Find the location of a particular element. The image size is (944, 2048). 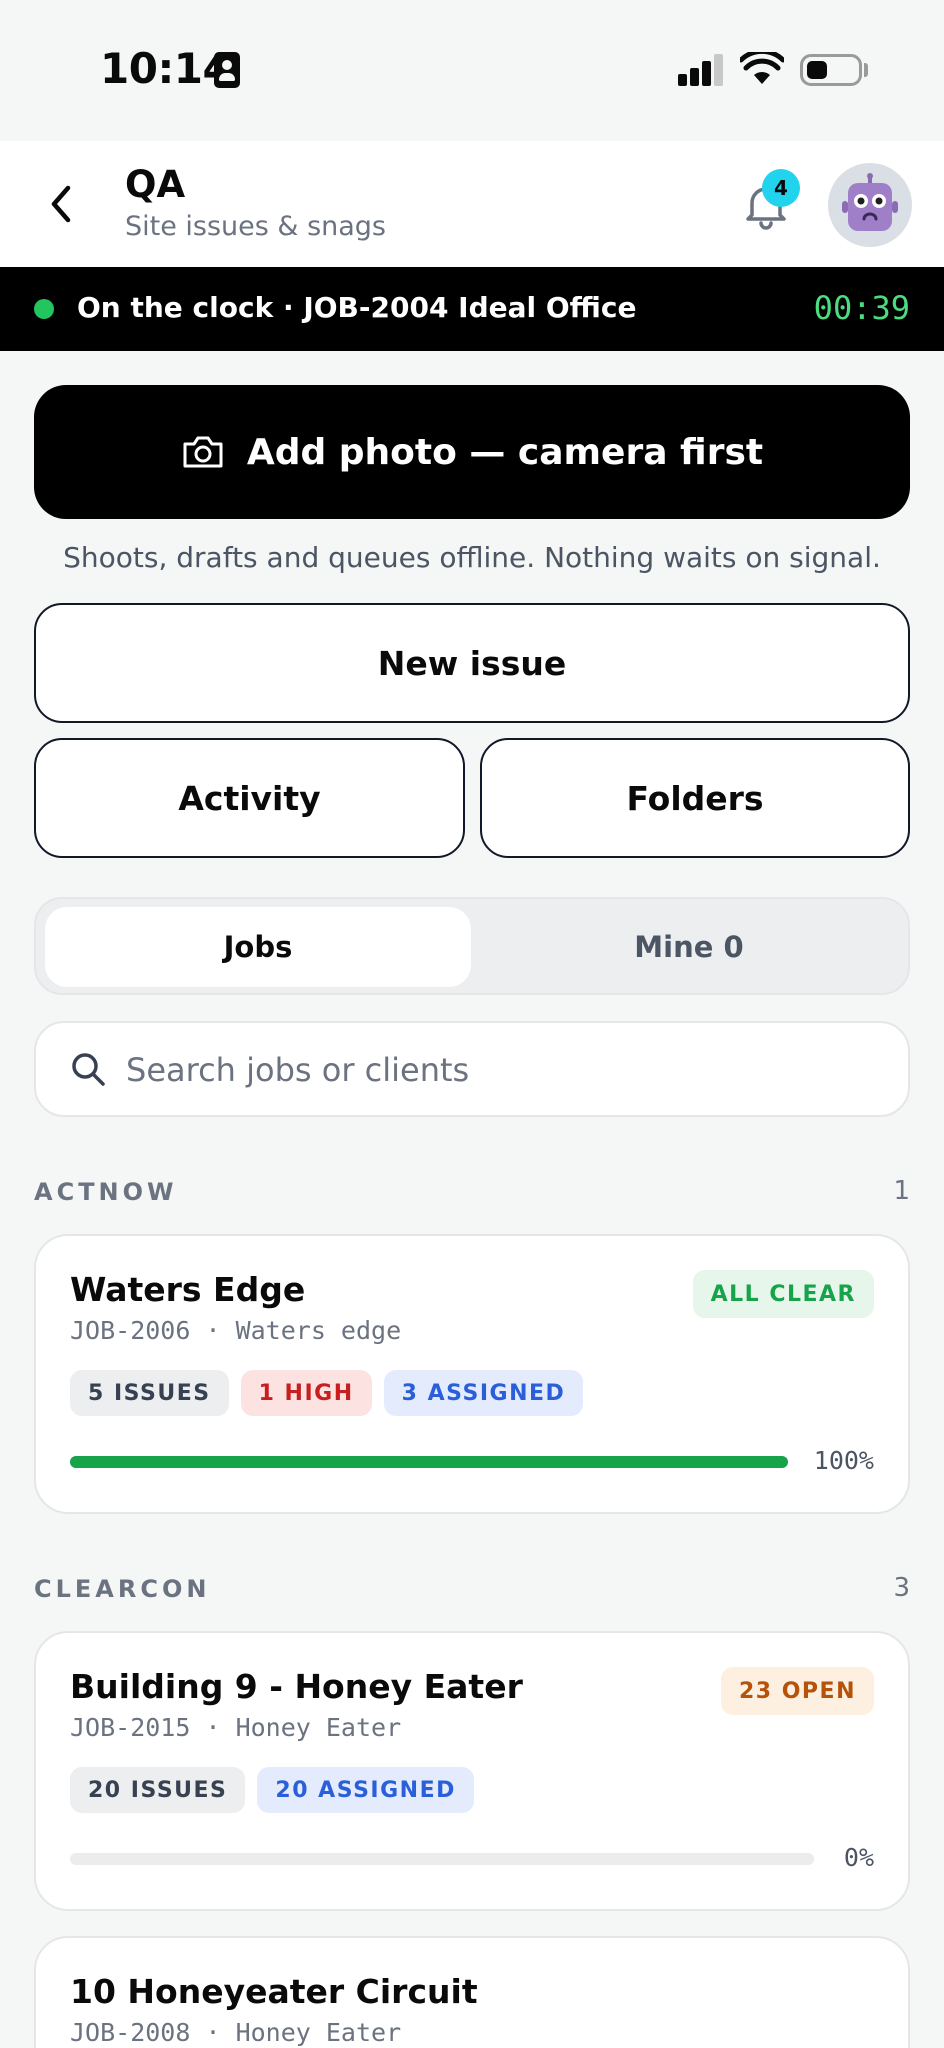

job-meta: JOB-2006 · Waters edge is located at coordinates (236, 1330).